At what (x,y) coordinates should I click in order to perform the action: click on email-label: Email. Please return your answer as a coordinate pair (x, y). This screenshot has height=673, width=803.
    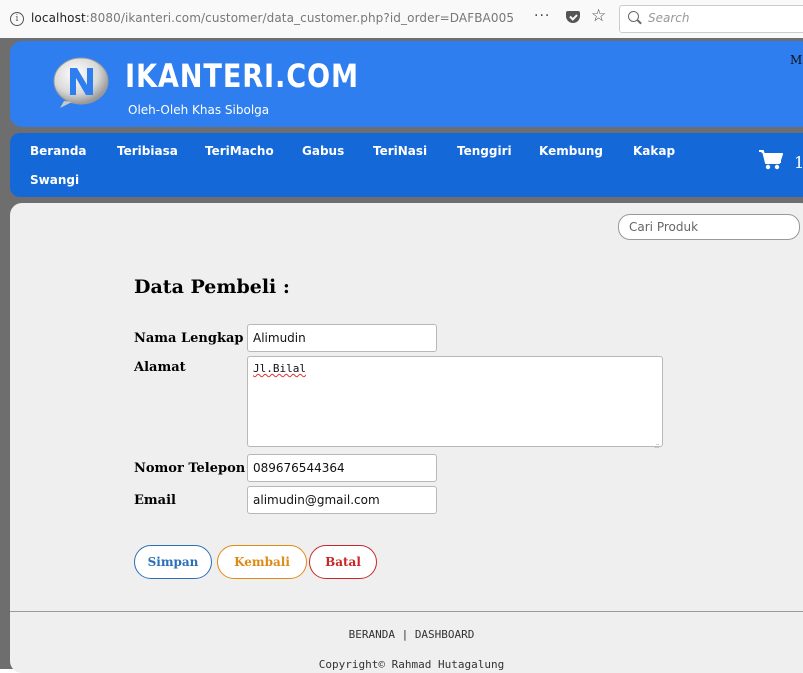
    Looking at the image, I should click on (155, 500).